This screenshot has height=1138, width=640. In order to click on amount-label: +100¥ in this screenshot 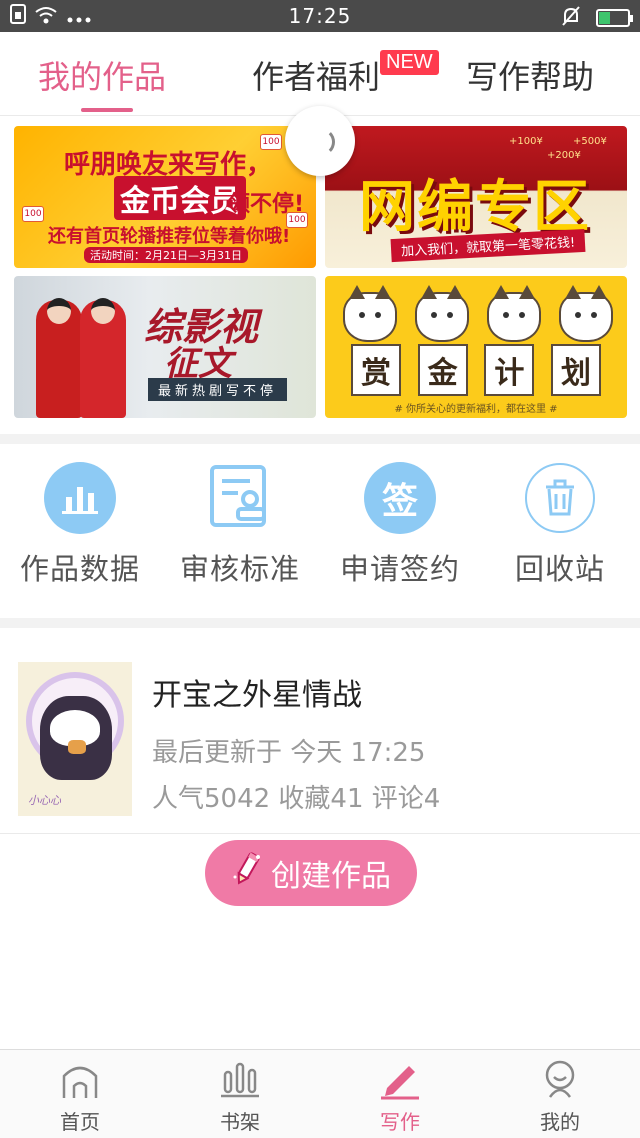, I will do `click(526, 141)`.